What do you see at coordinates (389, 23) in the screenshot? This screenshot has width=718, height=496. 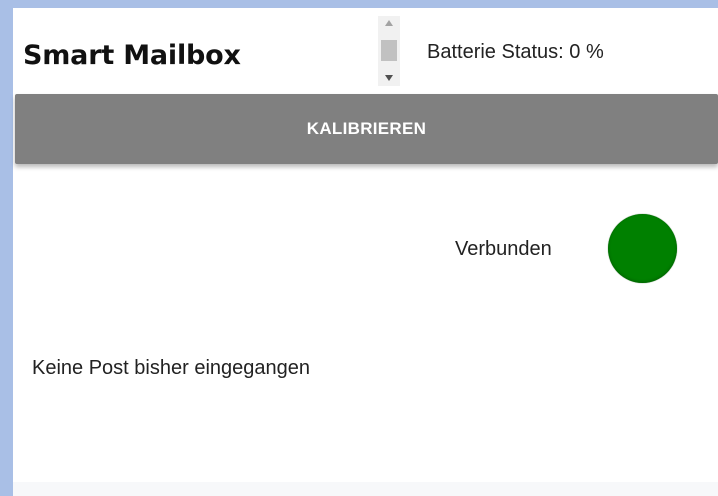 I see `scroll-up-arrow-icon` at bounding box center [389, 23].